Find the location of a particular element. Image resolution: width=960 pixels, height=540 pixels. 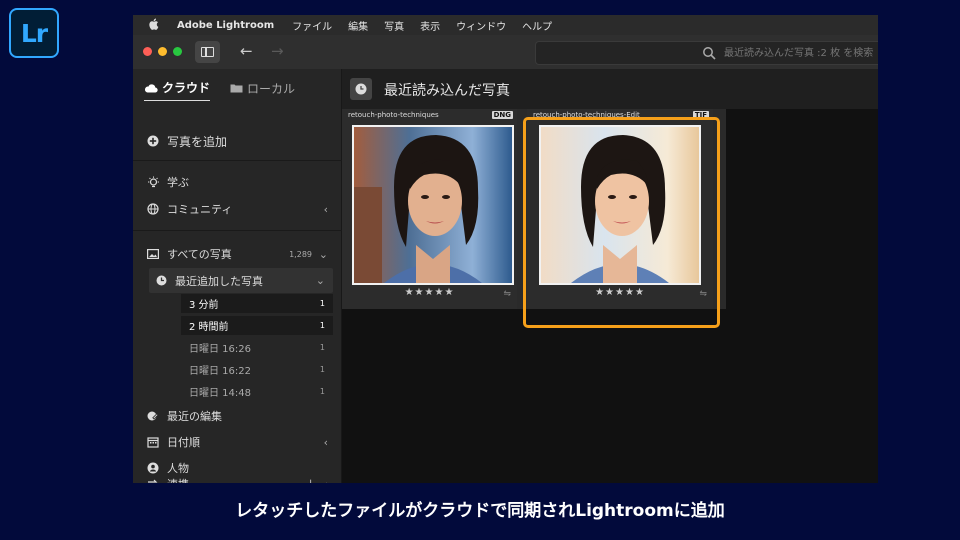

connections-icon is located at coordinates (153, 480).